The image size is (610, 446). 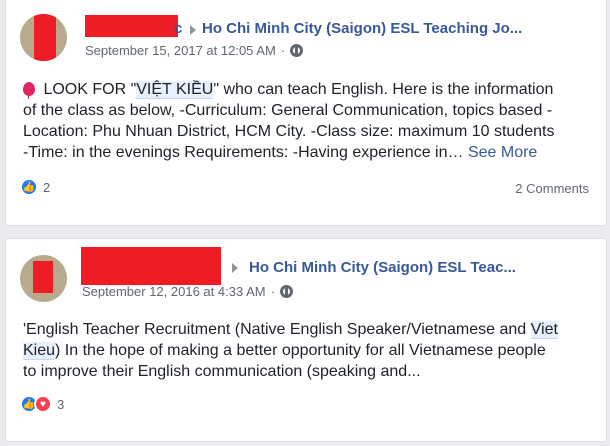 I want to click on highlighted-term: VIỆT KIỀU, so click(x=175, y=90).